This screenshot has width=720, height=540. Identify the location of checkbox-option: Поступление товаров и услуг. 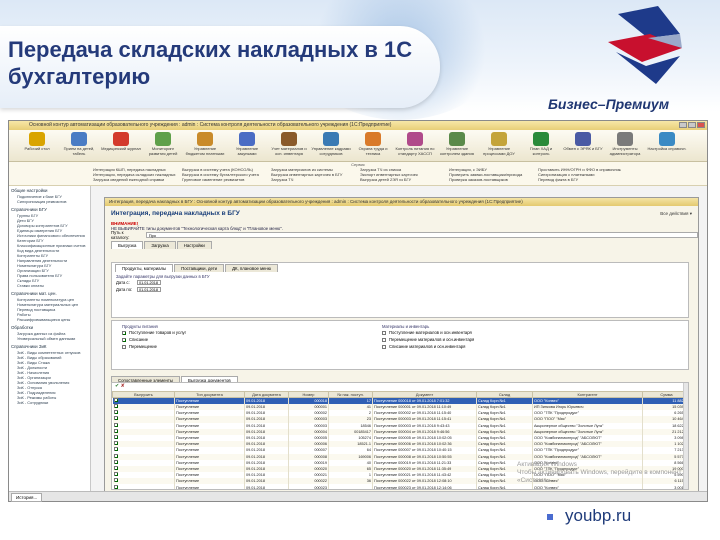
(247, 332).